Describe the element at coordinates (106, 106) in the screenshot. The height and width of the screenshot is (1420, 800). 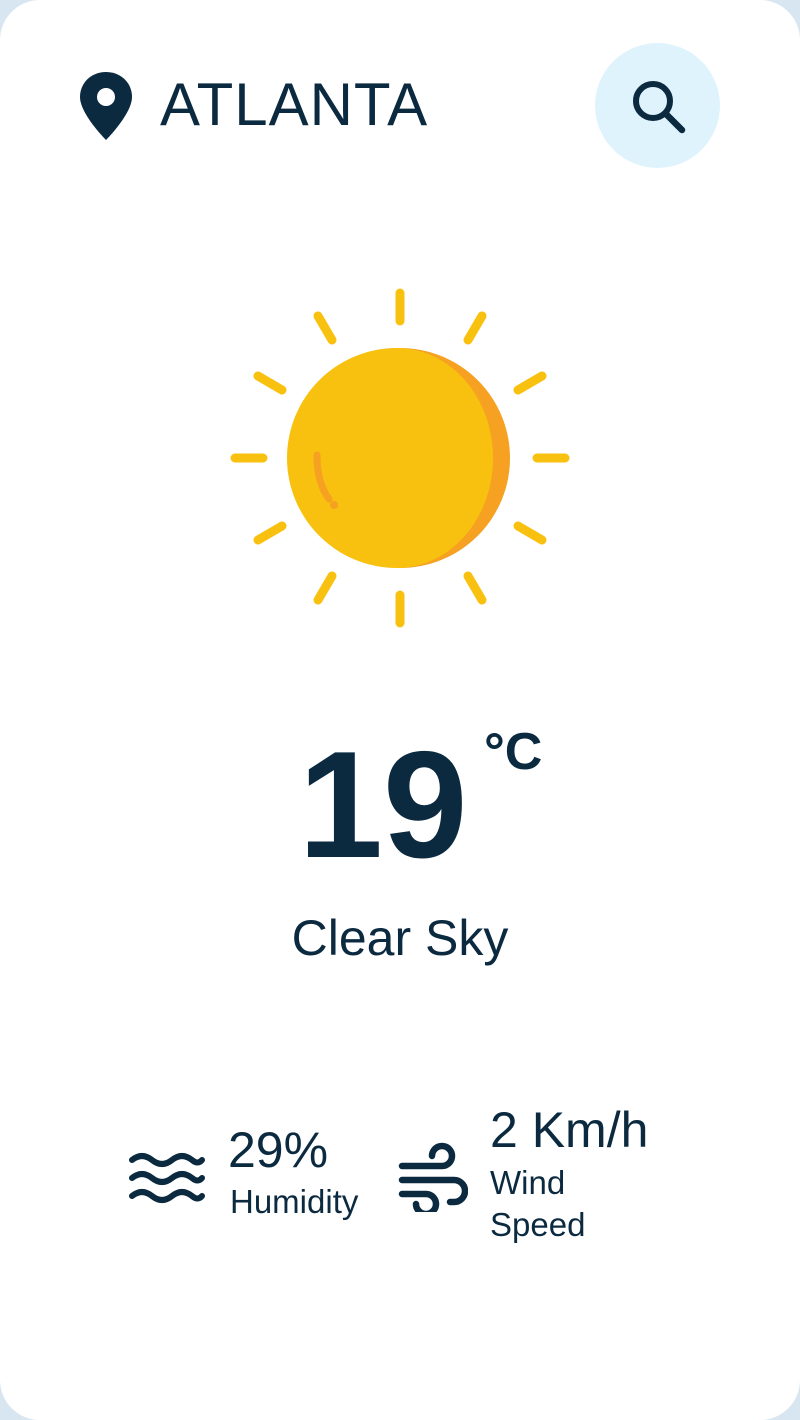
I see `map-pin-icon` at that location.